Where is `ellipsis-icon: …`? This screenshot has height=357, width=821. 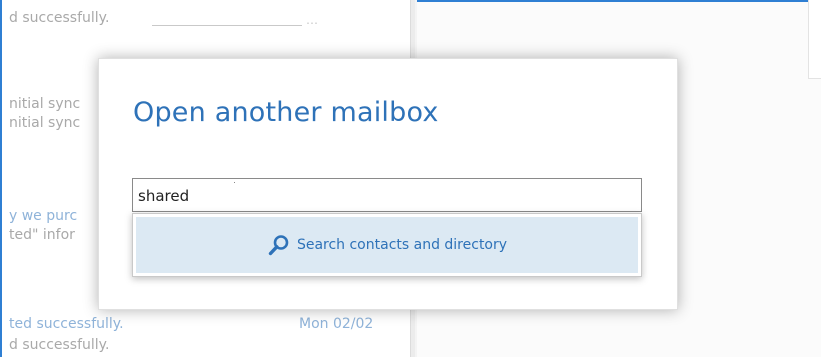
ellipsis-icon: … is located at coordinates (312, 20).